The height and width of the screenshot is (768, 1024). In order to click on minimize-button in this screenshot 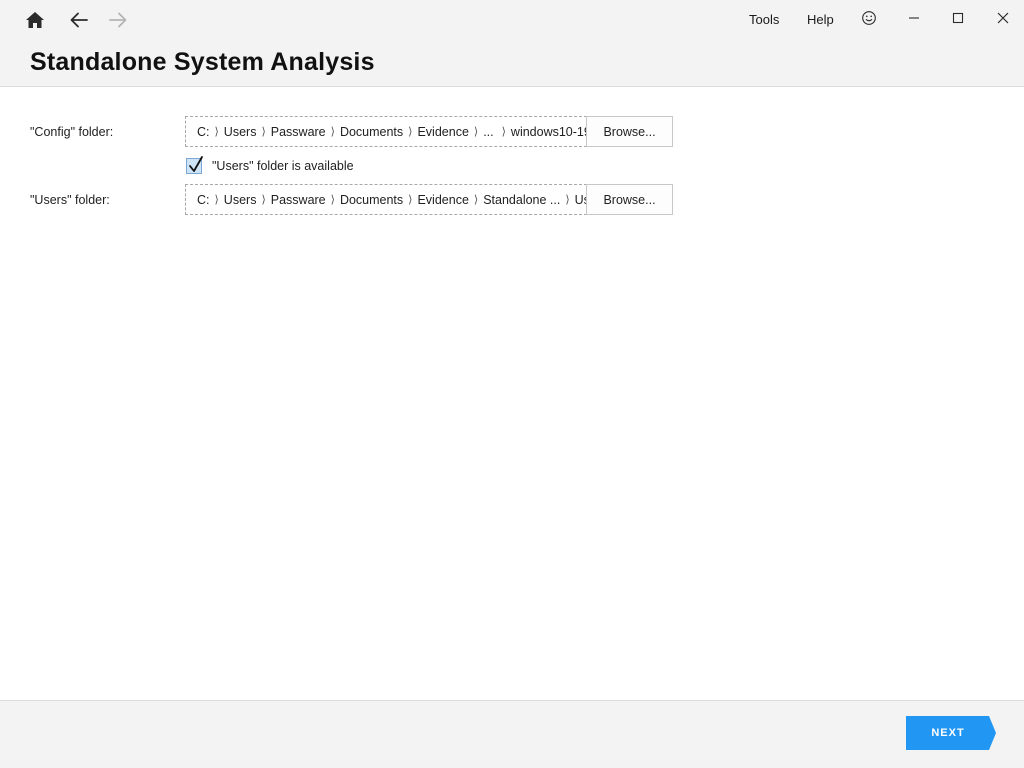, I will do `click(914, 18)`.